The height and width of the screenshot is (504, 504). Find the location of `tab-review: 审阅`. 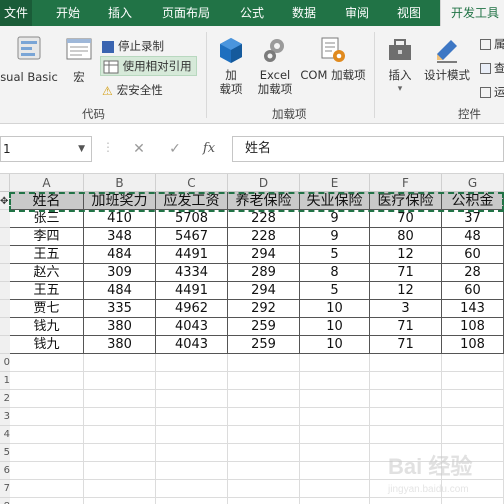

tab-review: 审阅 is located at coordinates (357, 13).